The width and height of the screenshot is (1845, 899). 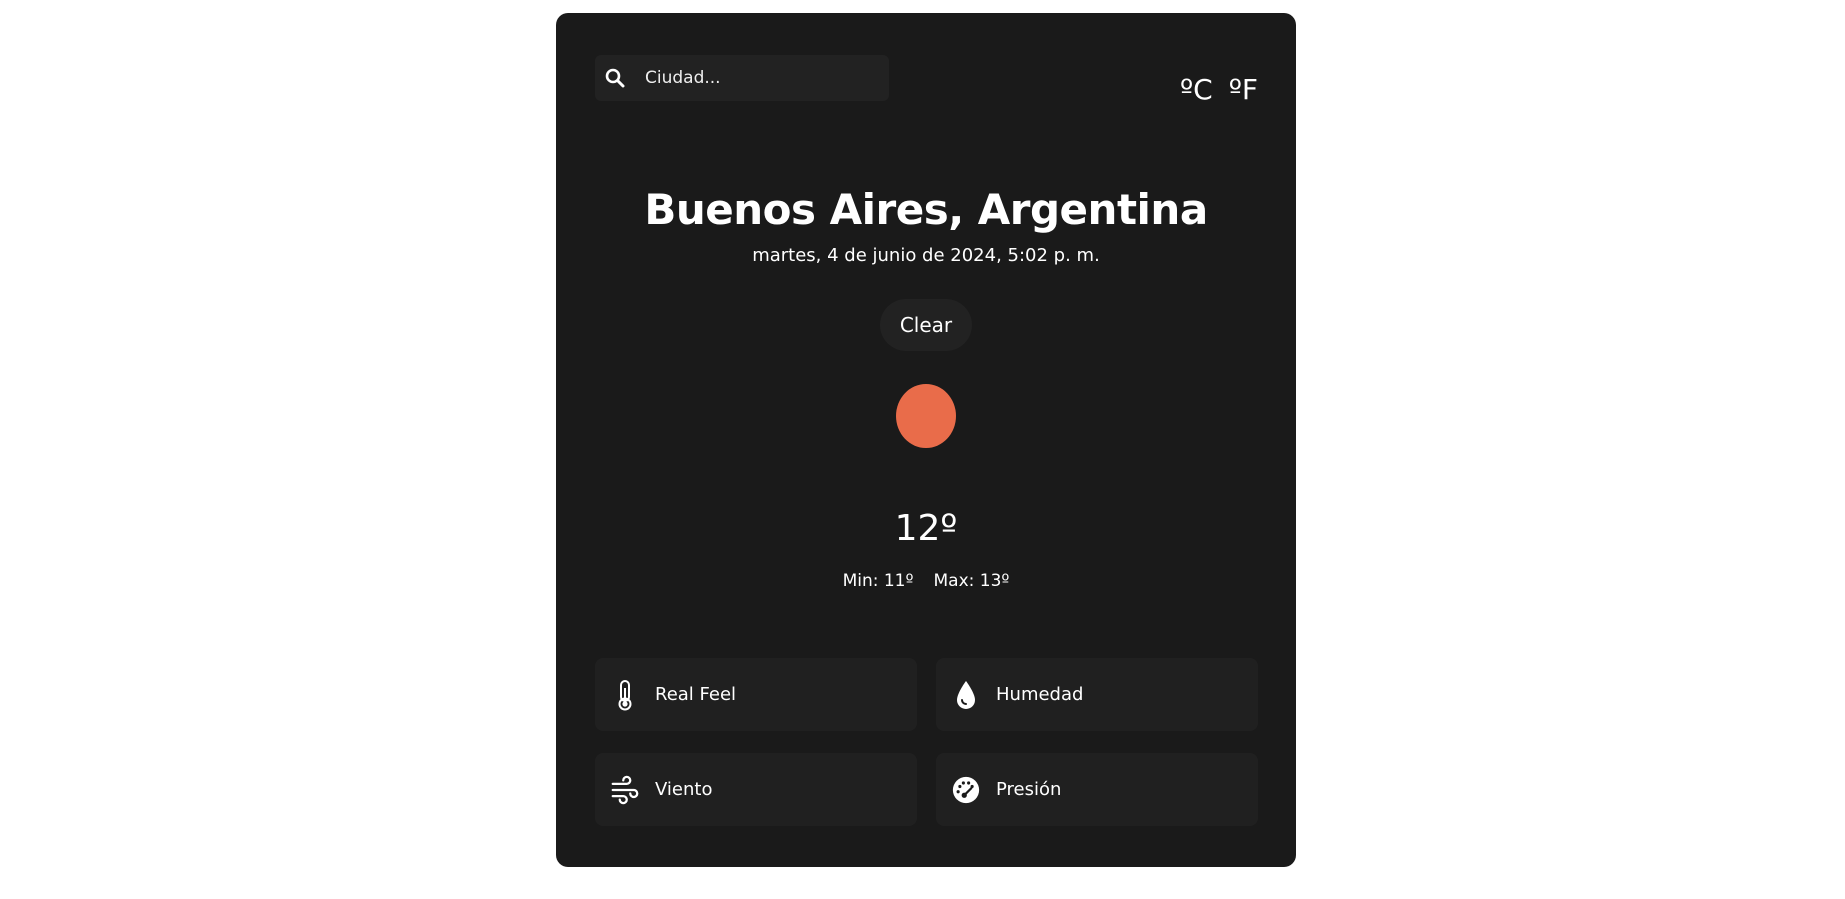 I want to click on detail-label-pressure: Presión, so click(x=1029, y=789).